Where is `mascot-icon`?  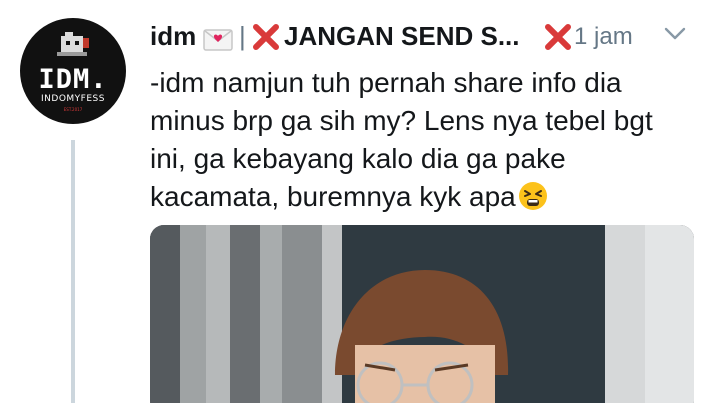
mascot-icon is located at coordinates (73, 44).